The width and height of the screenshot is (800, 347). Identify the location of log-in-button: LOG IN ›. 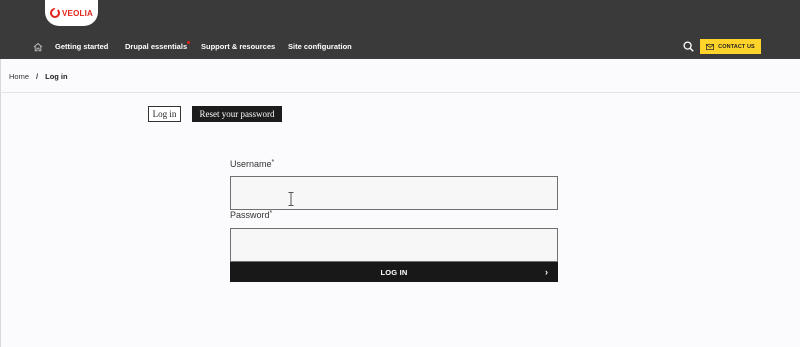
(394, 272).